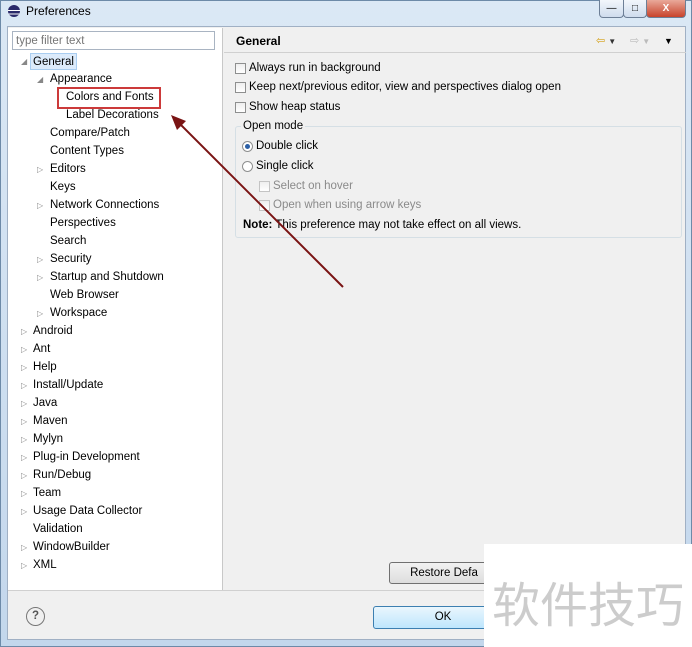  I want to click on watermark: 软件技巧, so click(588, 595).